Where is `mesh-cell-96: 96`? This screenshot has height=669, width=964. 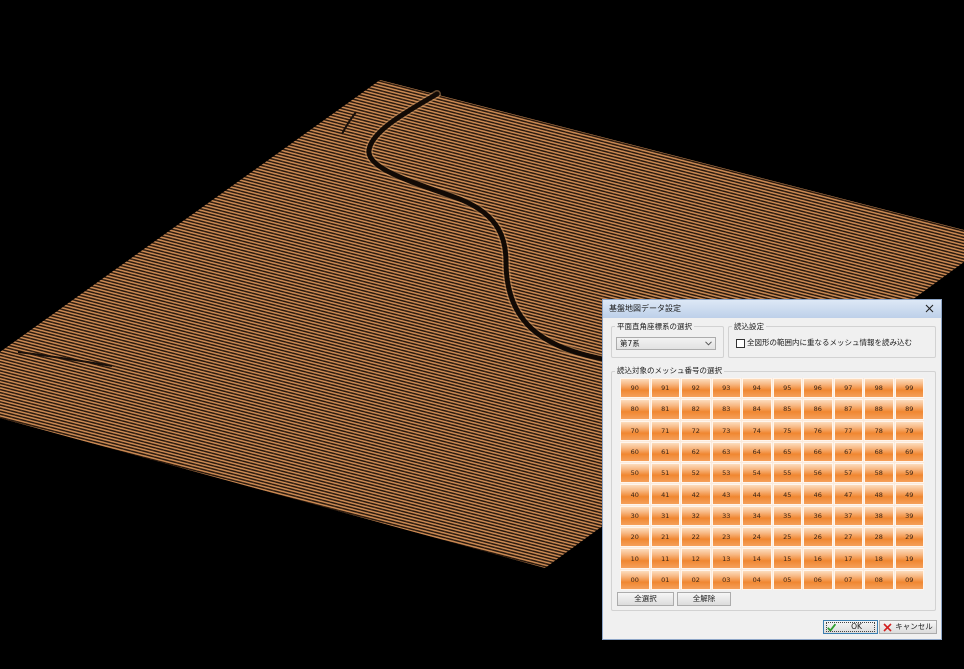 mesh-cell-96: 96 is located at coordinates (818, 388).